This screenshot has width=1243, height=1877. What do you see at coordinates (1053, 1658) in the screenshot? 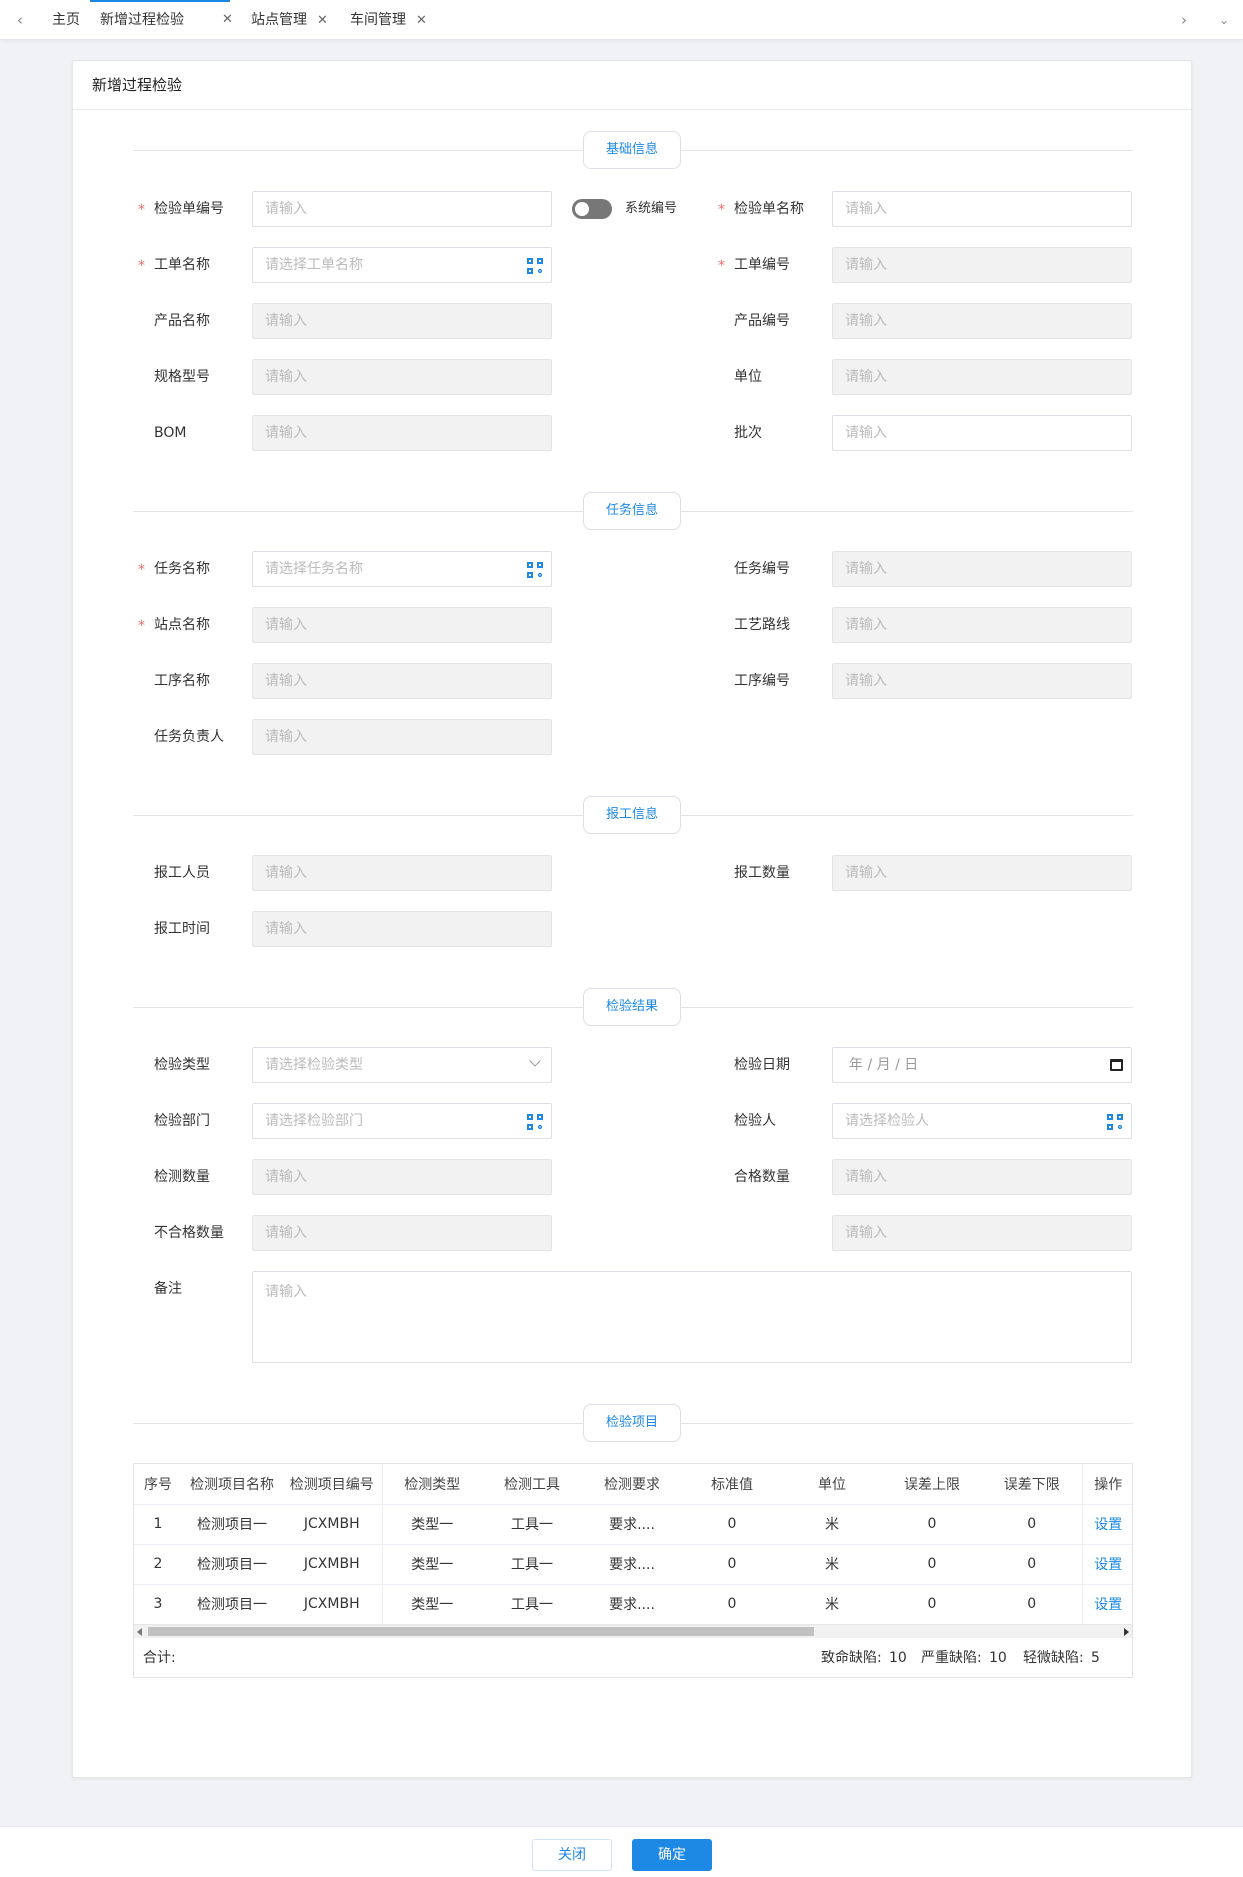
I see `minor-defect-label: 轻微缺陷:` at bounding box center [1053, 1658].